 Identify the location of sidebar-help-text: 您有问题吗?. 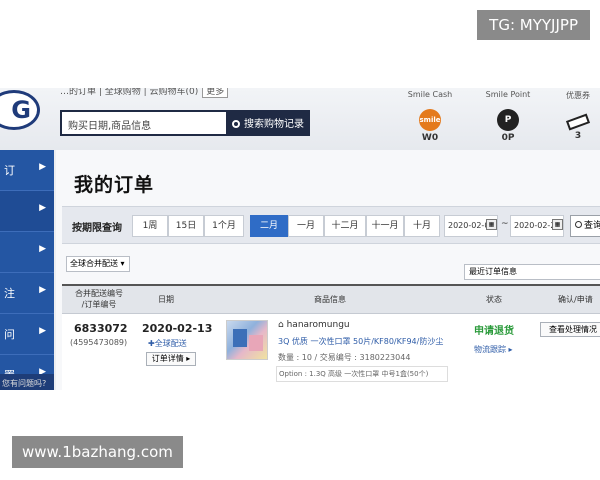
(27, 382).